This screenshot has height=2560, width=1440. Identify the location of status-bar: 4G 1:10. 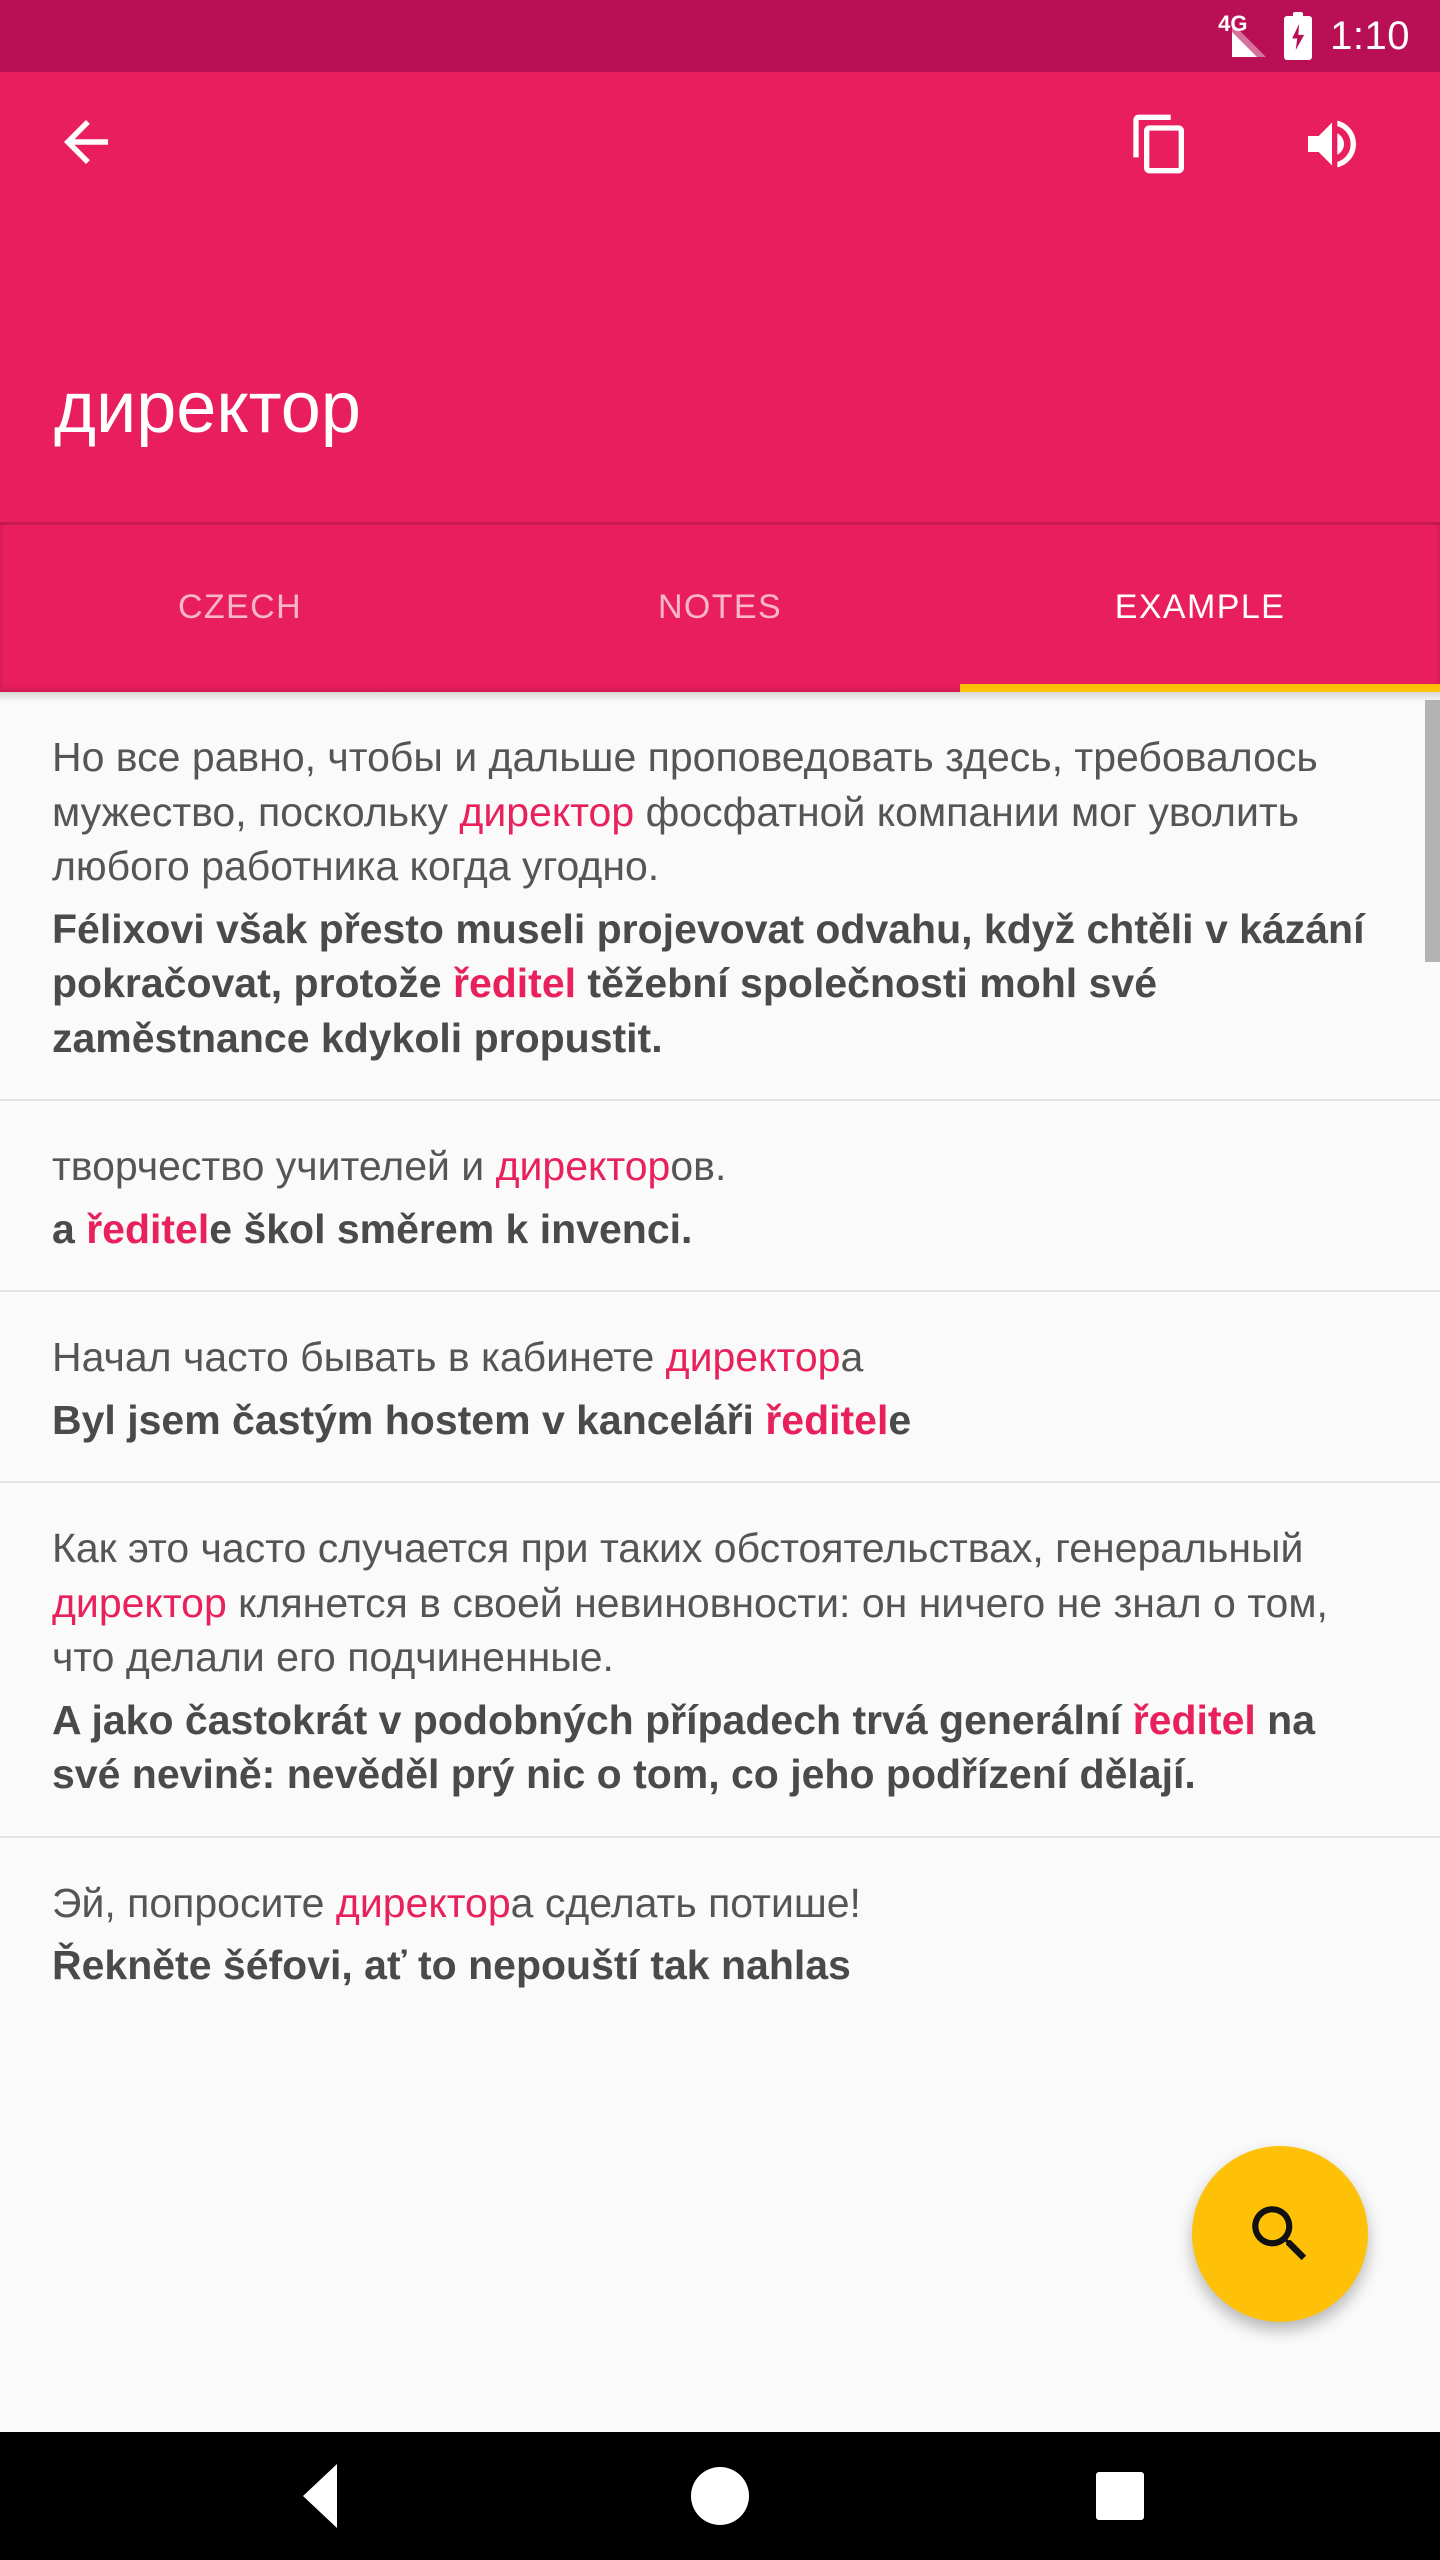
(720, 36).